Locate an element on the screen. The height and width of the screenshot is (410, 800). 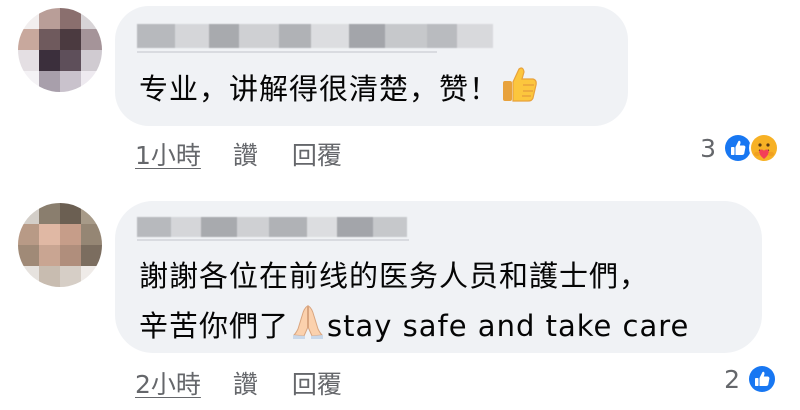
timestamp-link: 2小時 is located at coordinates (168, 383).